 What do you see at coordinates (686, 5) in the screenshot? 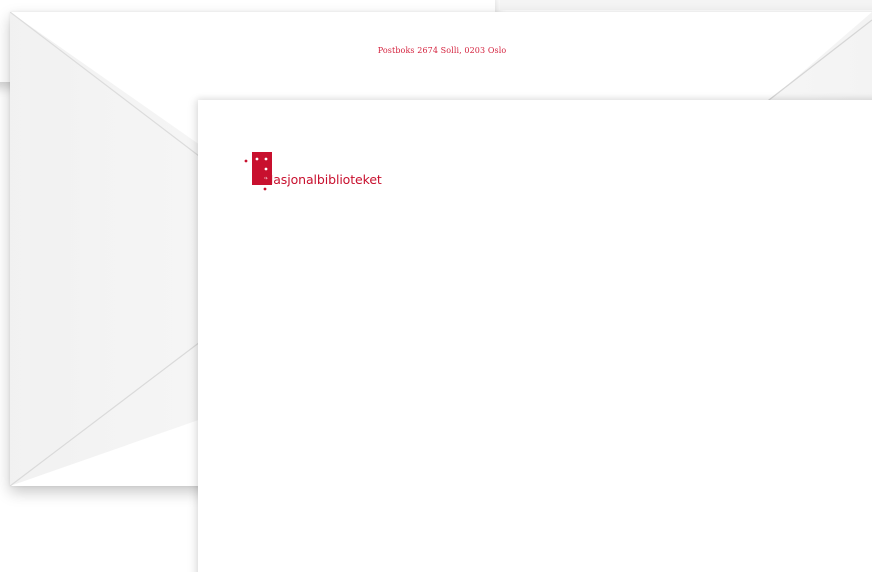
I see `back-paper-sheet-right` at bounding box center [686, 5].